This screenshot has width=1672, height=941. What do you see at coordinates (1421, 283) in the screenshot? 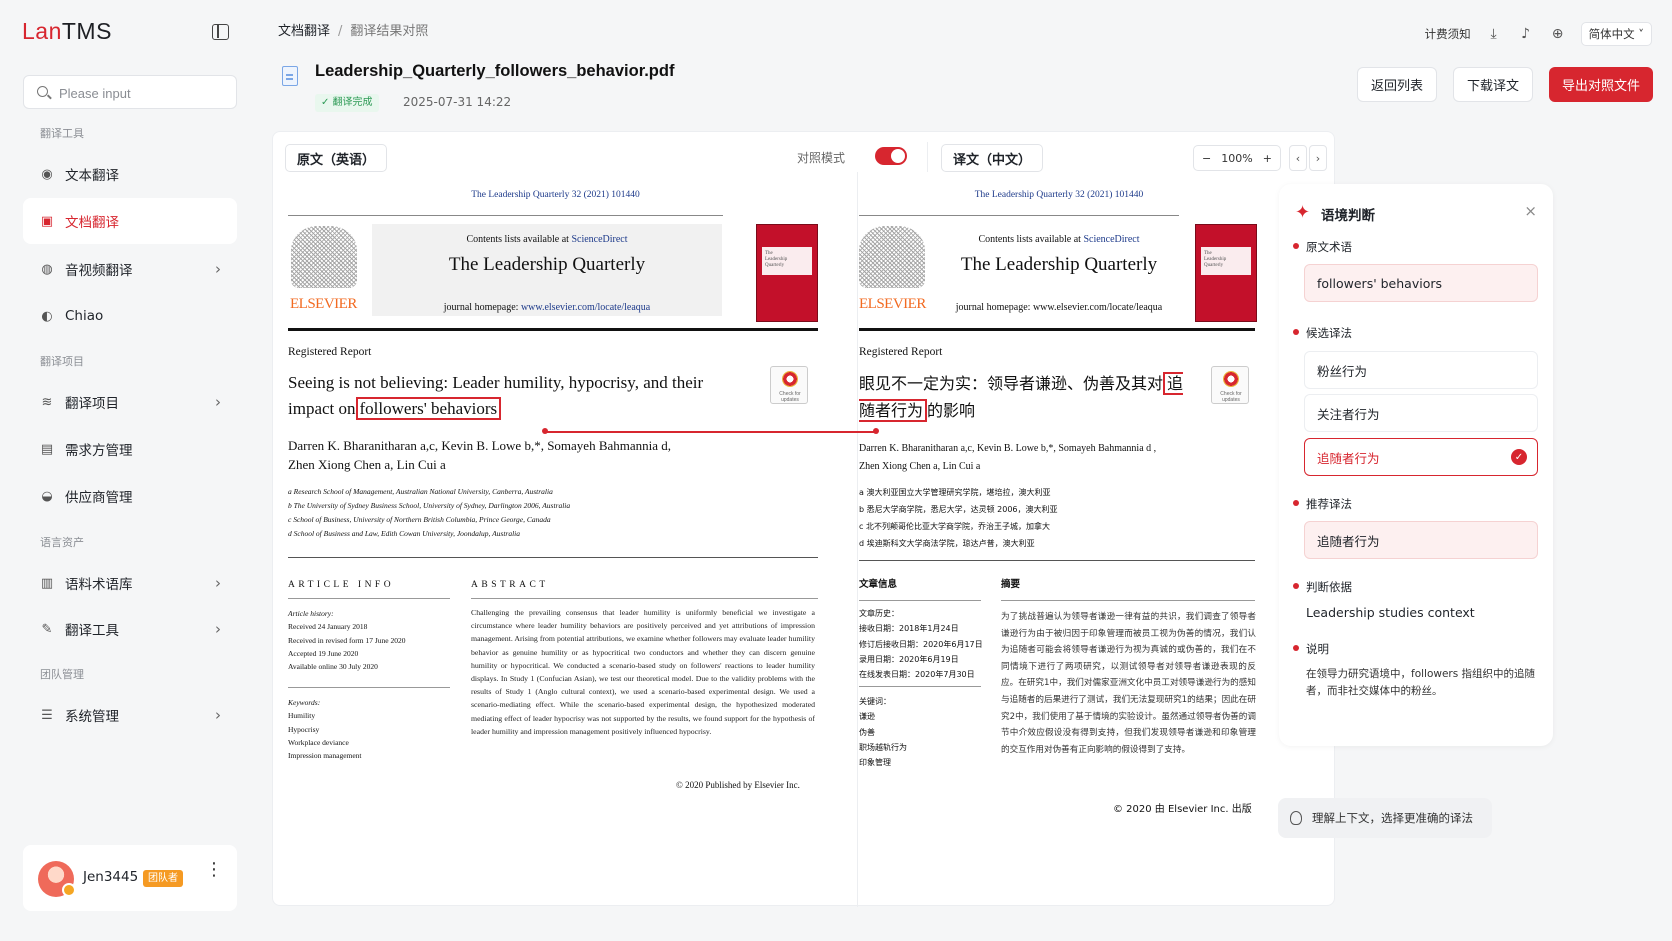
I see `source-term-box: followers' behaviors` at bounding box center [1421, 283].